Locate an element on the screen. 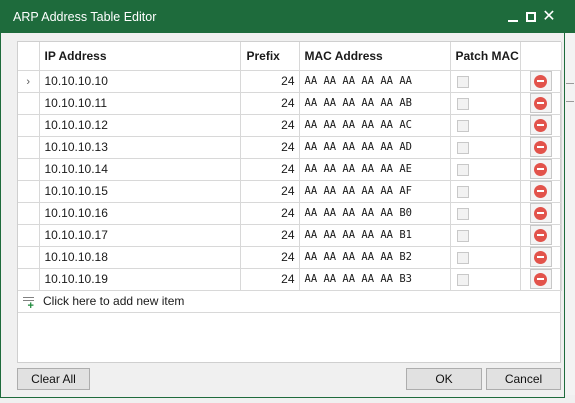  ok-button: OK is located at coordinates (444, 379).